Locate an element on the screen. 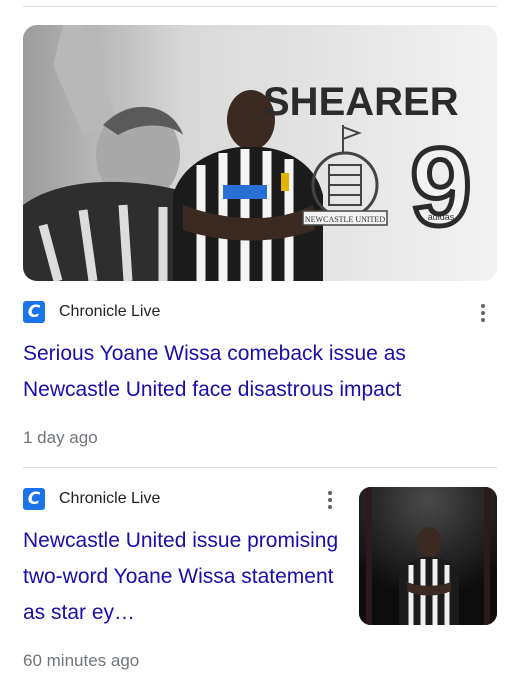 Image resolution: width=506 pixels, height=684 pixels. article-2-source-name: Chronicle Live is located at coordinates (110, 498).